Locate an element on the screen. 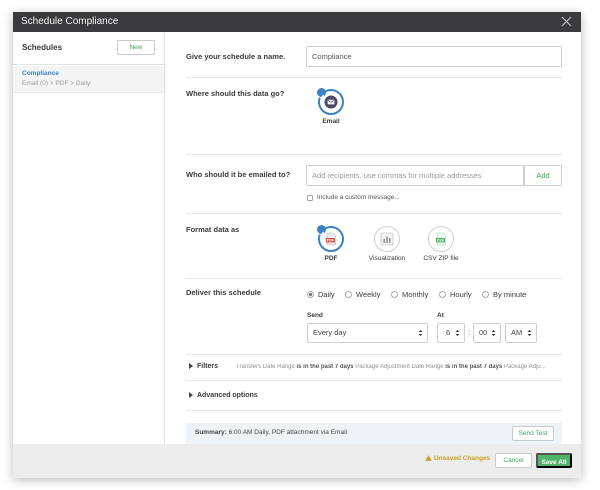  format-label: Format data as is located at coordinates (213, 229).